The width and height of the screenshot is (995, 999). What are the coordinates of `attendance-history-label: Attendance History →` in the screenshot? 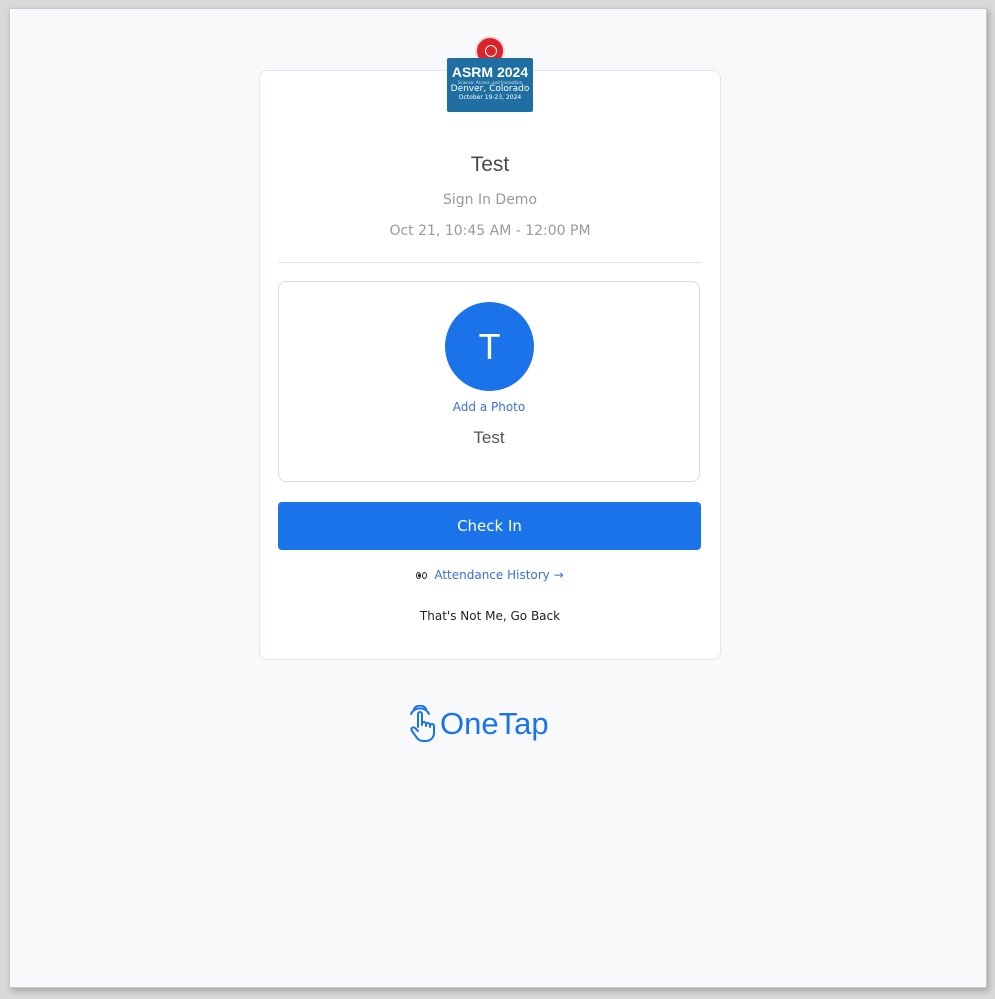 It's located at (499, 575).